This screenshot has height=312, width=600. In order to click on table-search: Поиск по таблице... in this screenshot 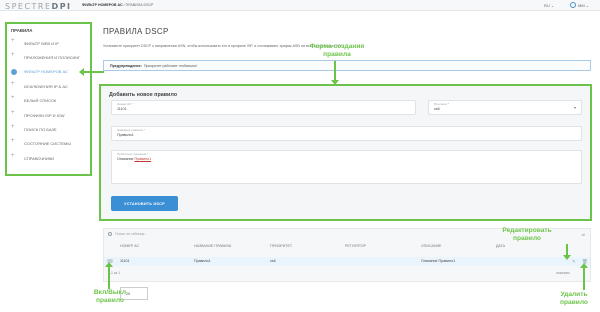, I will do `click(128, 234)`.